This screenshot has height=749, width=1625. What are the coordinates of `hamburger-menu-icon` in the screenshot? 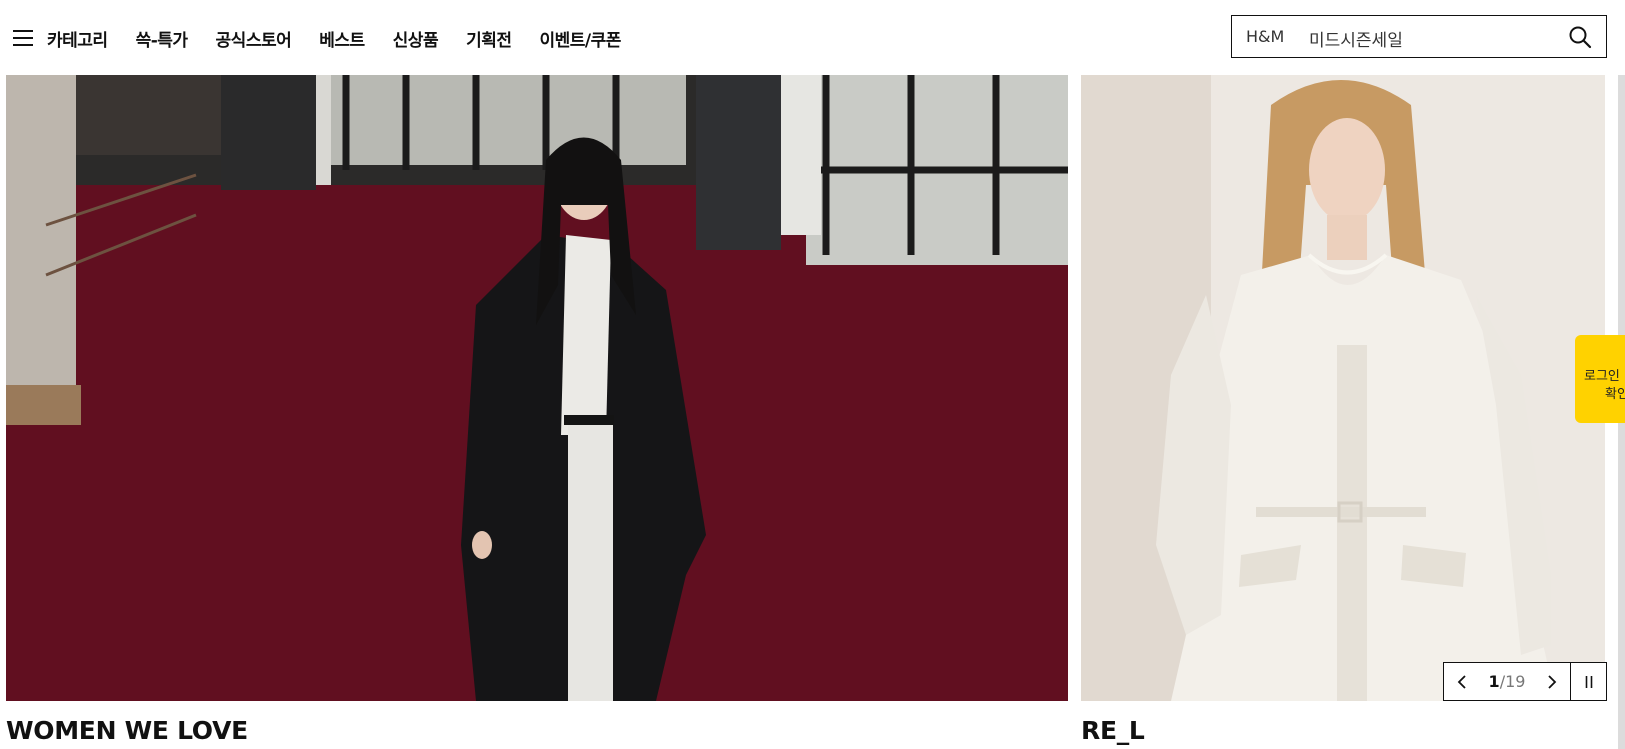 It's located at (23, 38).